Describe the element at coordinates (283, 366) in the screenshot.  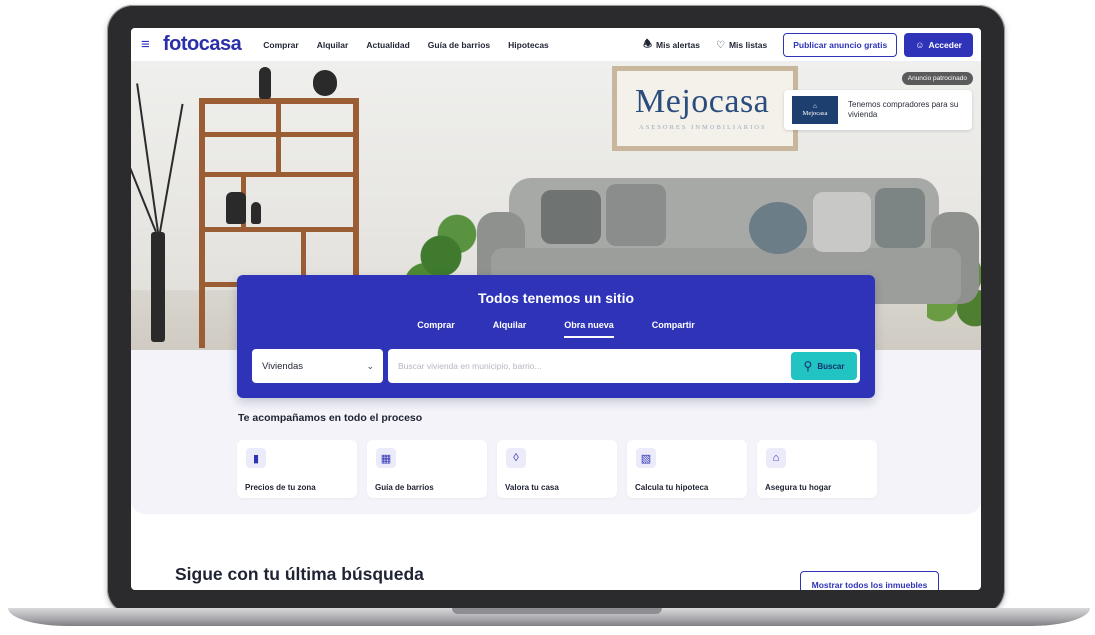
I see `property-type-value: Viviendas` at that location.